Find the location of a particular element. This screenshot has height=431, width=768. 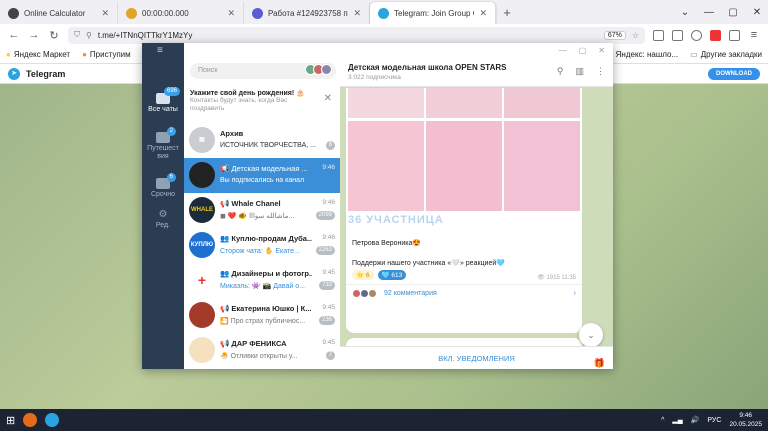

chat-time: 9:46 is located at coordinates (328, 237).